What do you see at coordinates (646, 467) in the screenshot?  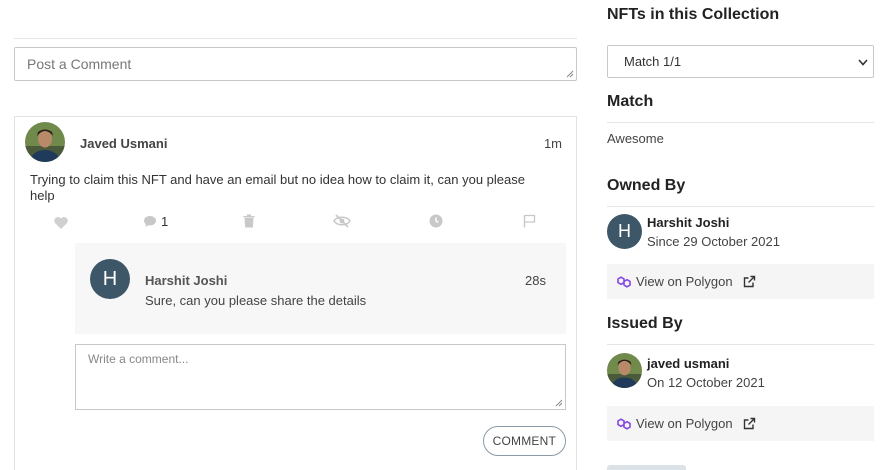 I see `action-button-partial` at bounding box center [646, 467].